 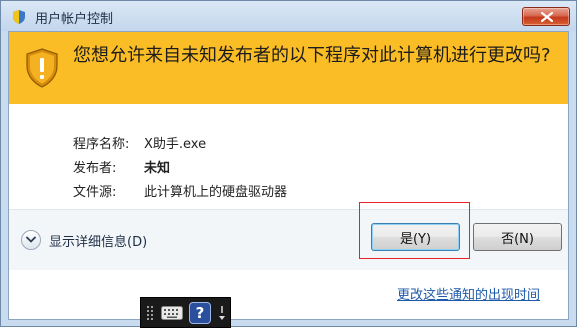 What do you see at coordinates (200, 313) in the screenshot?
I see `help-icon: ?` at bounding box center [200, 313].